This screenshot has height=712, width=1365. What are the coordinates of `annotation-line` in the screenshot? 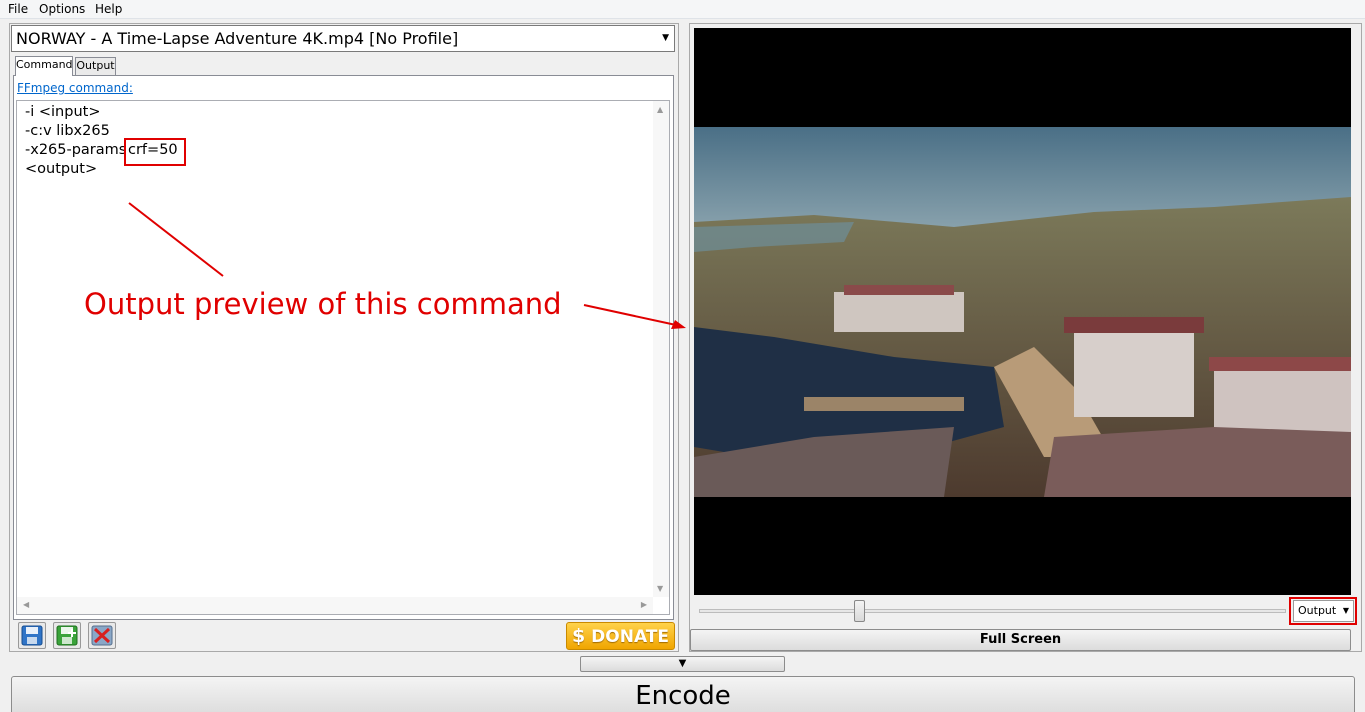 It's located at (176, 239).